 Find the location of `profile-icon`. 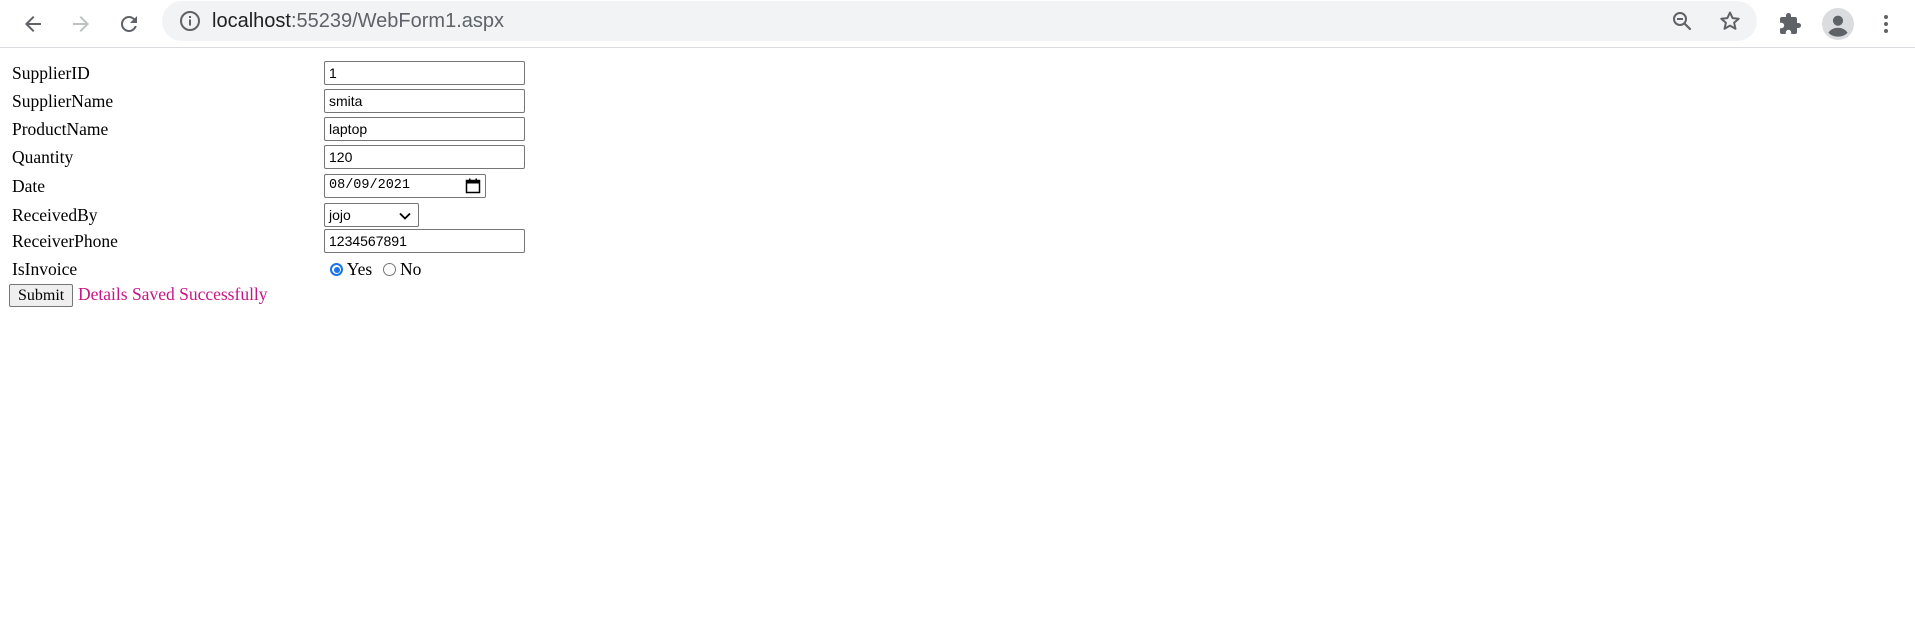

profile-icon is located at coordinates (1838, 24).